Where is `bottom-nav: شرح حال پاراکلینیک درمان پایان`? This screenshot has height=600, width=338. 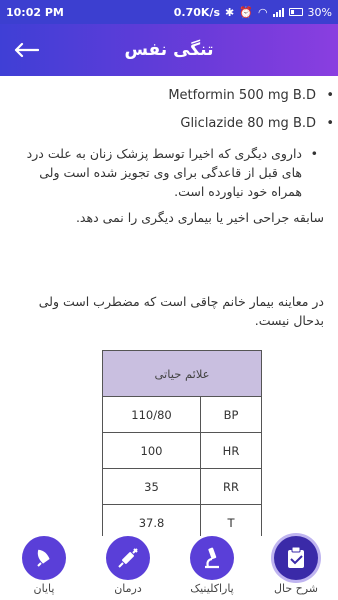
bottom-nav: شرح حال پاراکلینیک درمان پایان is located at coordinates (169, 568).